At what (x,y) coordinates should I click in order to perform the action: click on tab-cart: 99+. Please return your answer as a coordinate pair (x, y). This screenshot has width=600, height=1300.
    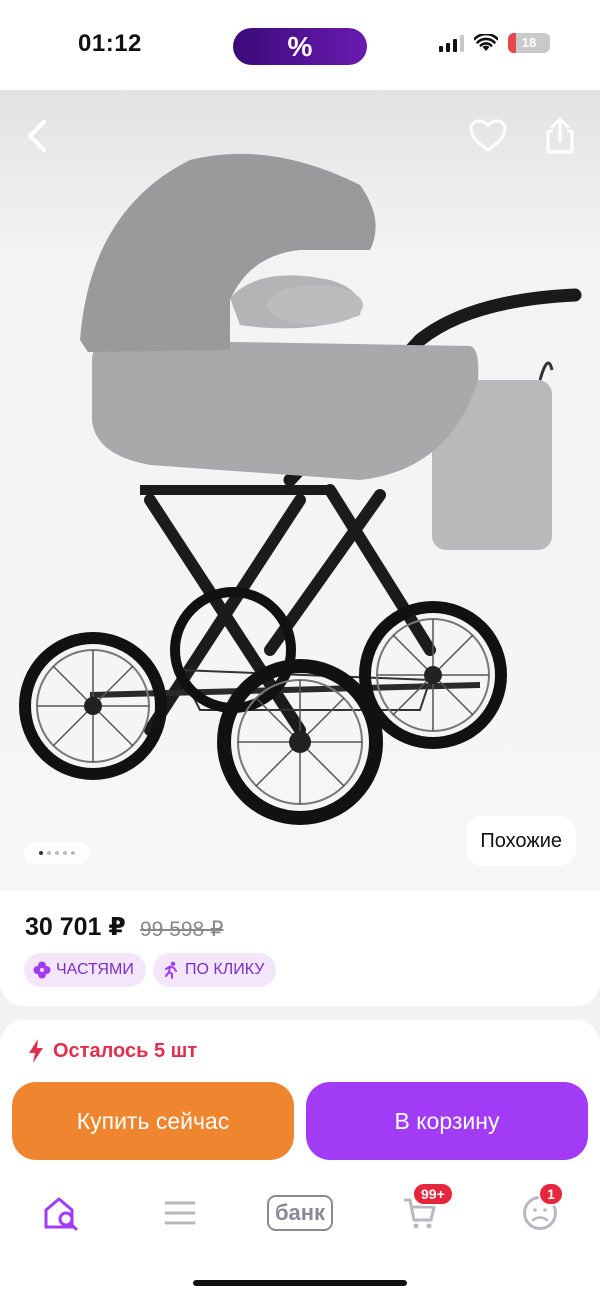
    Looking at the image, I should click on (422, 1209).